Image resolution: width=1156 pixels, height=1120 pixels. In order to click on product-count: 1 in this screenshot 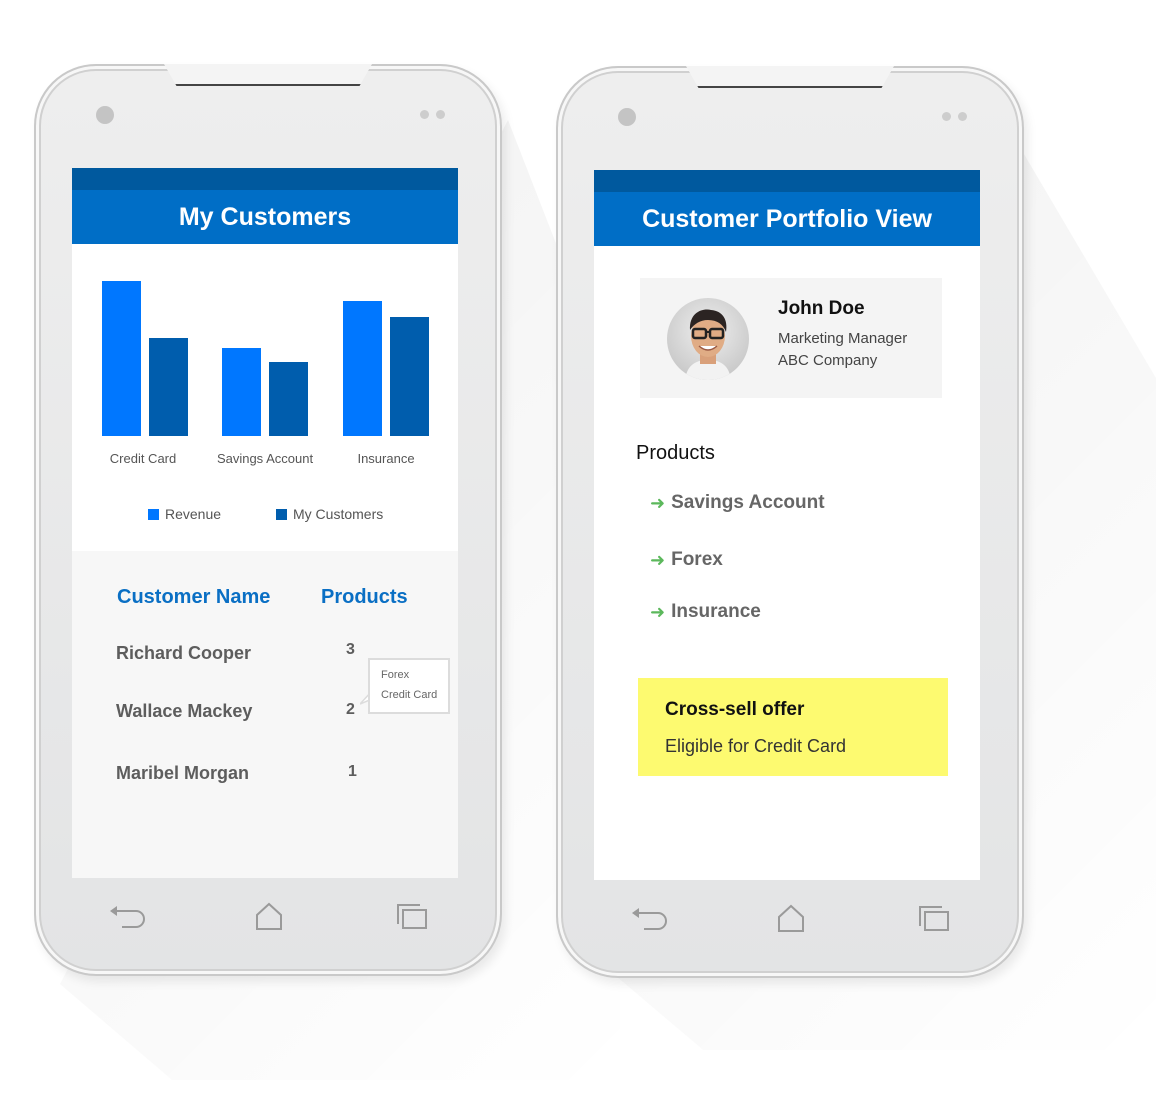, I will do `click(352, 772)`.